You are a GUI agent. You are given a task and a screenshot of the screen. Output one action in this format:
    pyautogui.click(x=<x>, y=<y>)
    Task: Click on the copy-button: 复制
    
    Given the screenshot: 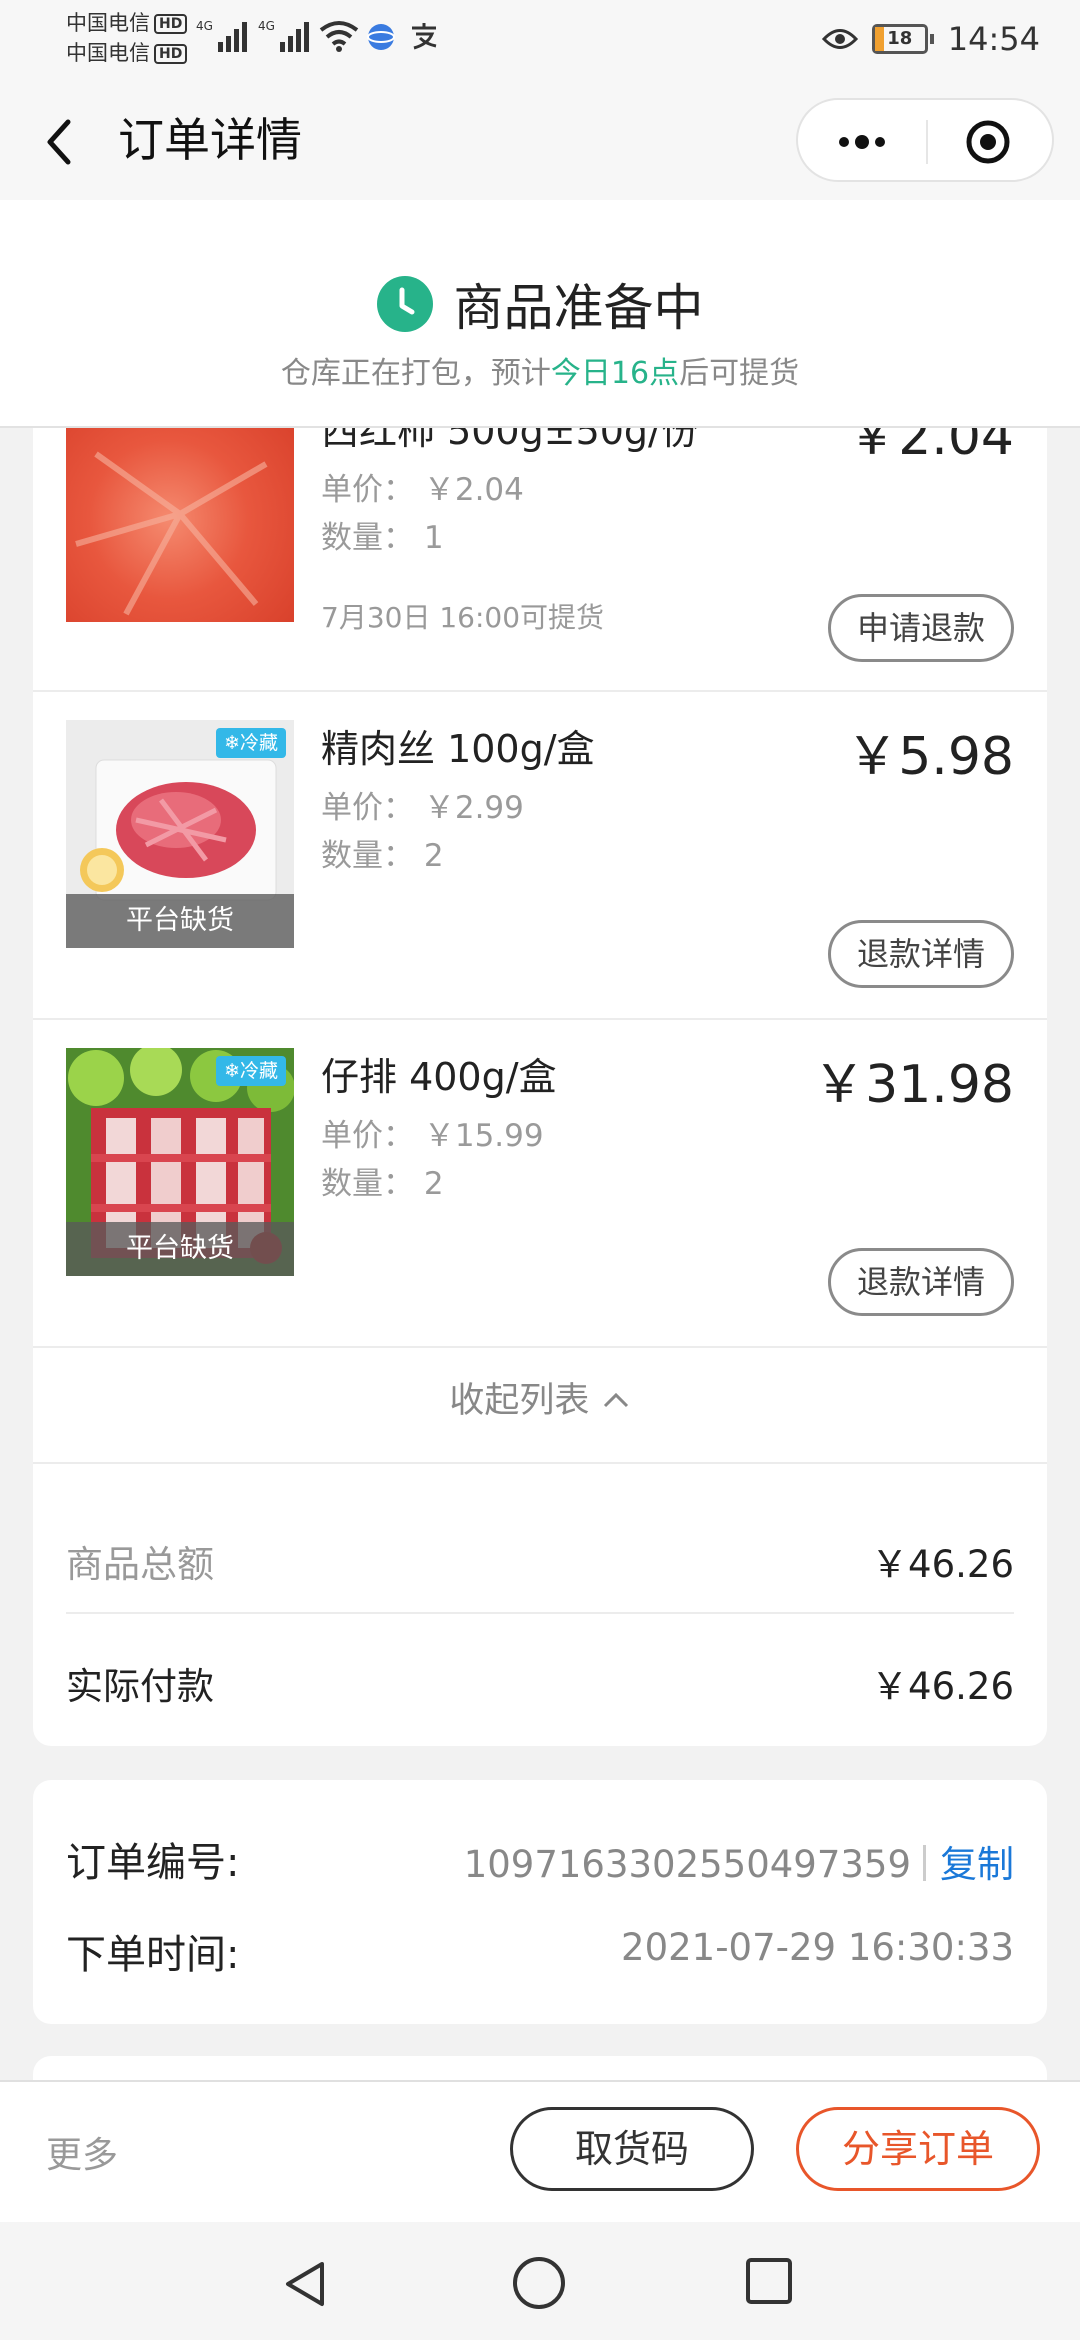 What is the action you would take?
    pyautogui.click(x=977, y=1864)
    